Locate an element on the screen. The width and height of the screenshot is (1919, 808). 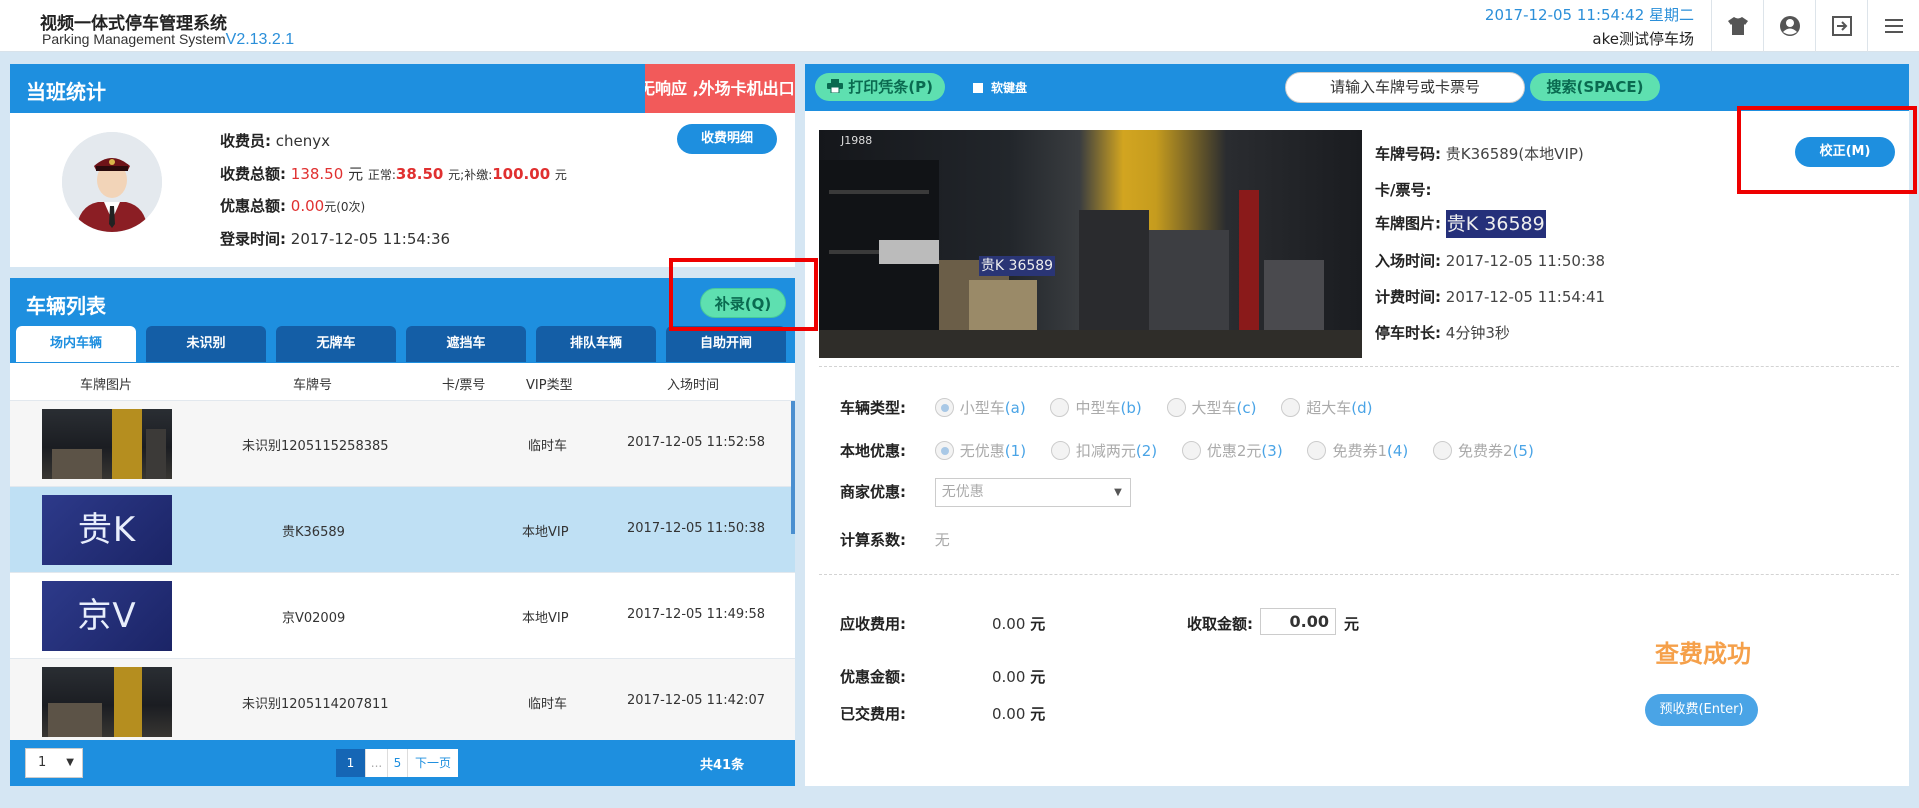
coefficient-row: 计算系数: 无 is located at coordinates (895, 539).